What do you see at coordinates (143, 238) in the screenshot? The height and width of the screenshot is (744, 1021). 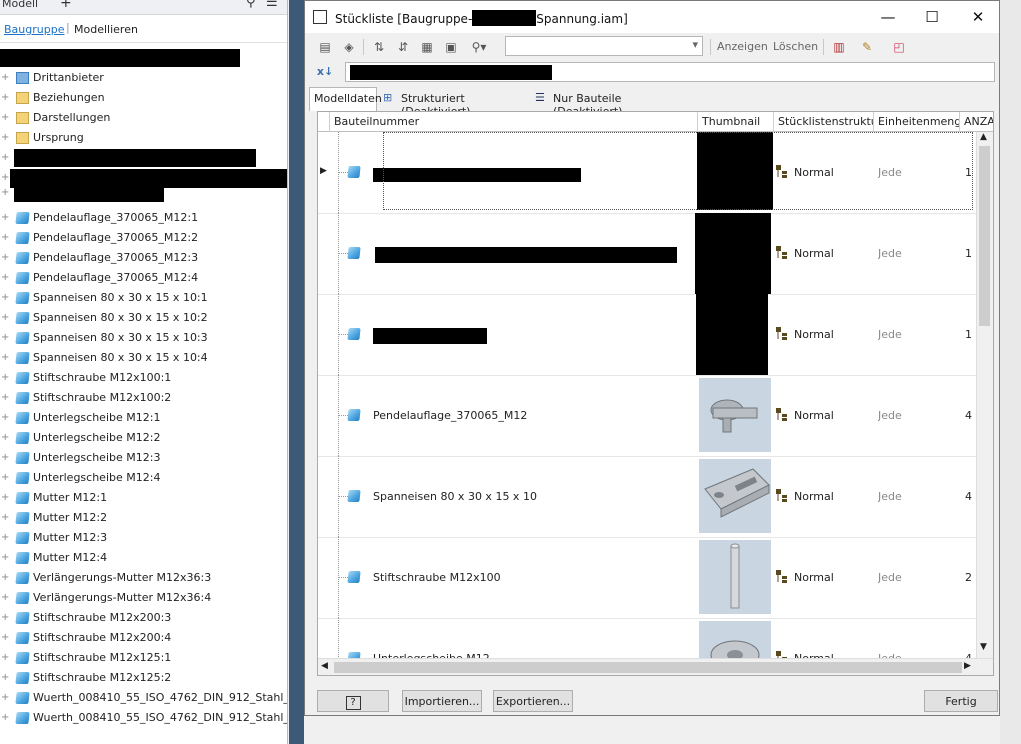 I see `tree-item: + Pendelauflage_370065_M12:2` at bounding box center [143, 238].